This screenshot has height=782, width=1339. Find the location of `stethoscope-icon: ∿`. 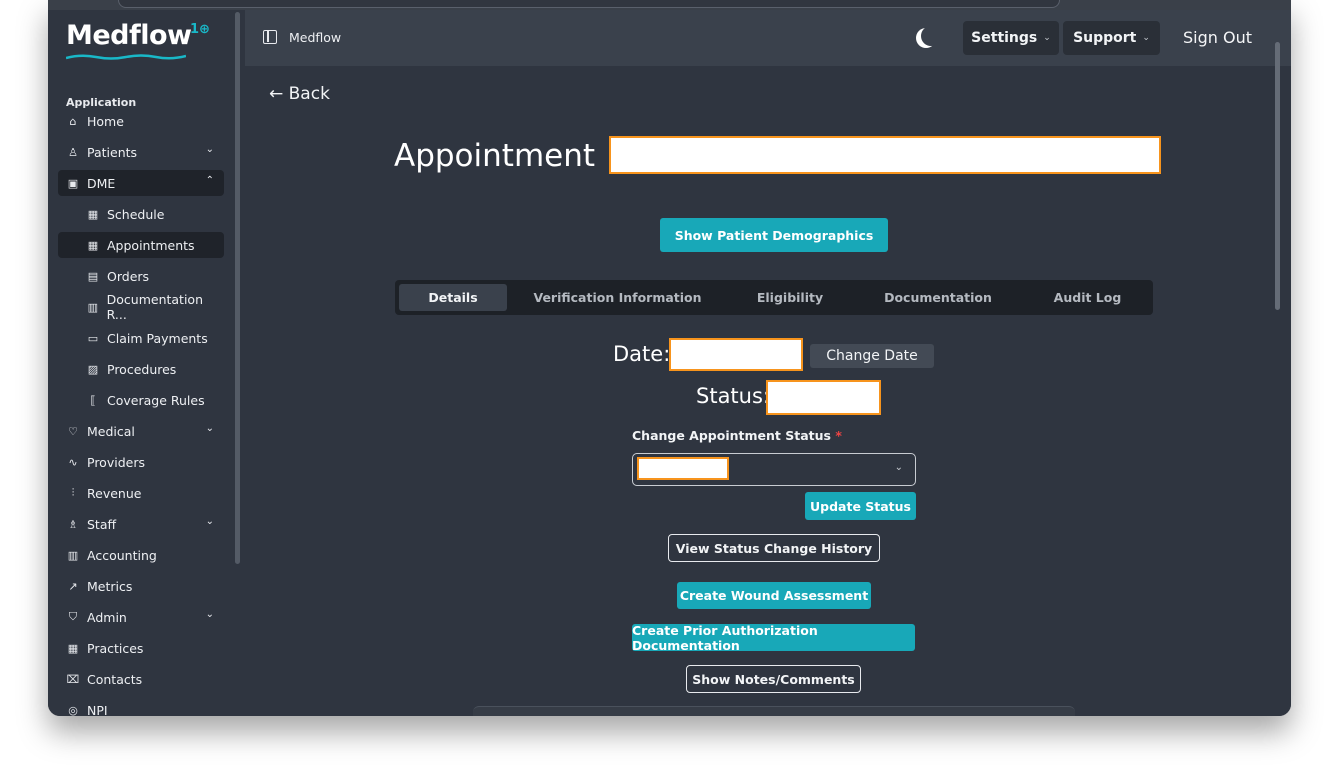

stethoscope-icon: ∿ is located at coordinates (73, 462).